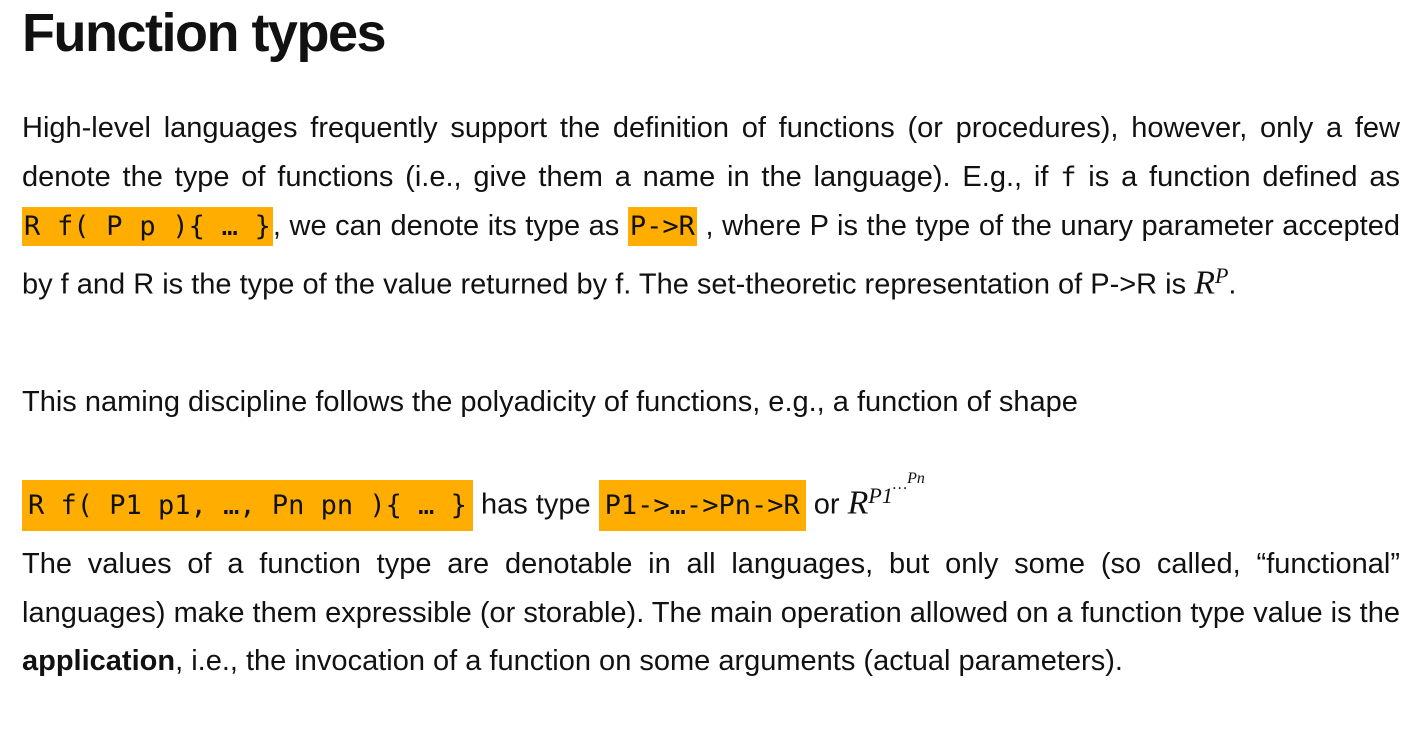 The height and width of the screenshot is (743, 1414). I want to click on math-exp-pn: Pn, so click(916, 478).